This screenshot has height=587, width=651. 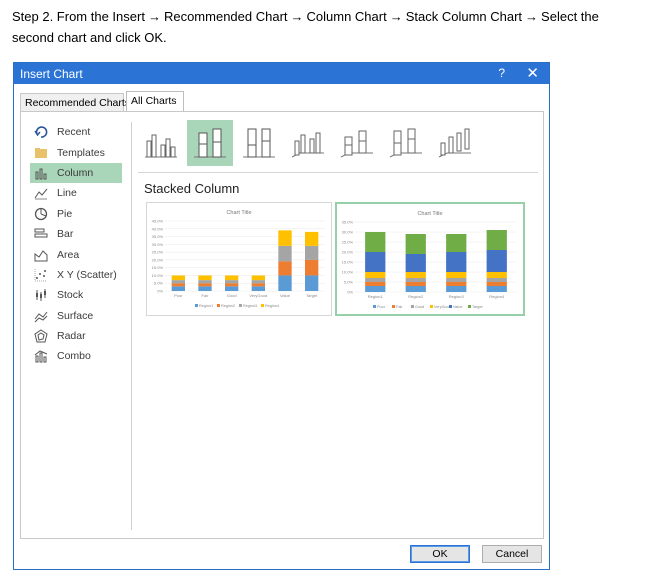 What do you see at coordinates (41, 193) in the screenshot?
I see `line-chart-icon` at bounding box center [41, 193].